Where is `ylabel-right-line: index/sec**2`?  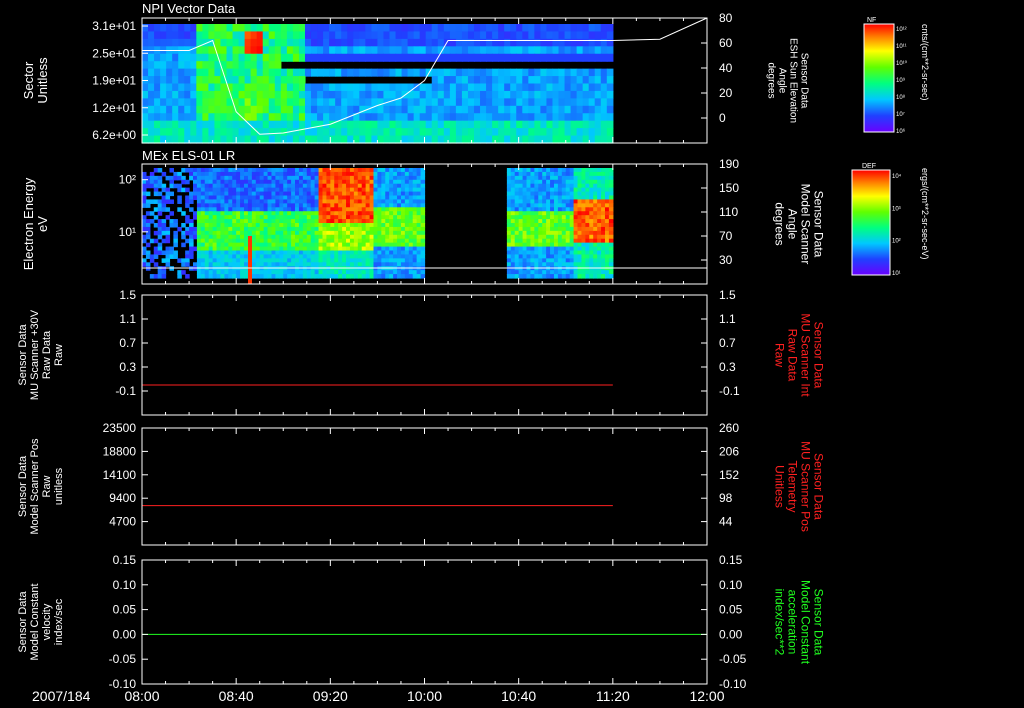
ylabel-right-line: index/sec**2 is located at coordinates (780, 622).